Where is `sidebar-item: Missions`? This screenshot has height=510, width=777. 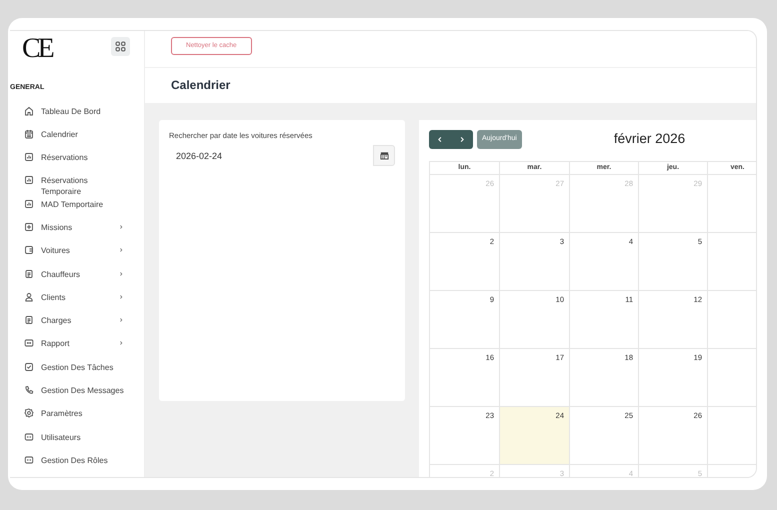
sidebar-item: Missions is located at coordinates (77, 234).